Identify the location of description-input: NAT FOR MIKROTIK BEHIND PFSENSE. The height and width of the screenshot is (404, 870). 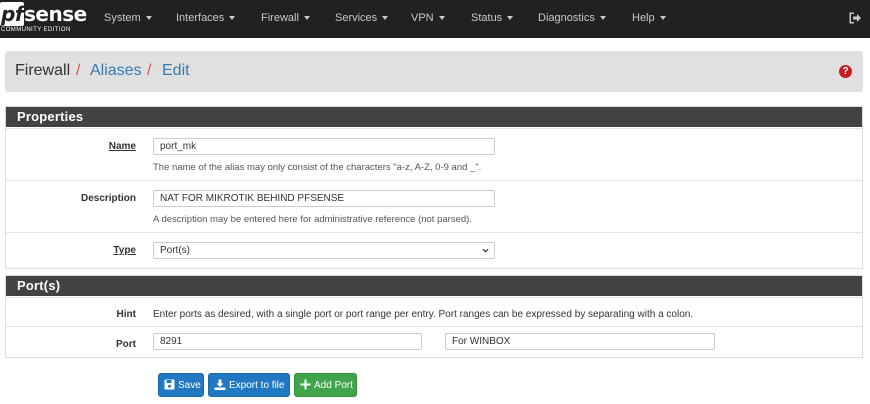
(324, 198).